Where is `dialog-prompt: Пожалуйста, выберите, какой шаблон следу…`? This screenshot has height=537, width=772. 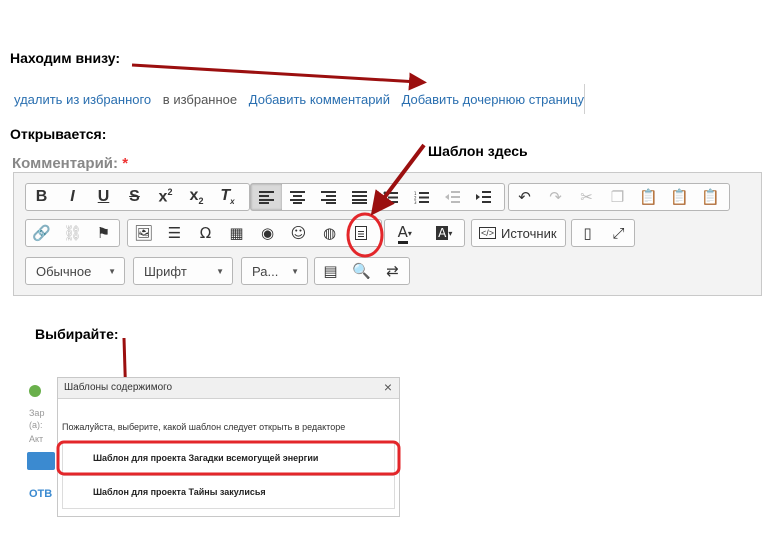 dialog-prompt: Пожалуйста, выберите, какой шаблон следу… is located at coordinates (204, 427).